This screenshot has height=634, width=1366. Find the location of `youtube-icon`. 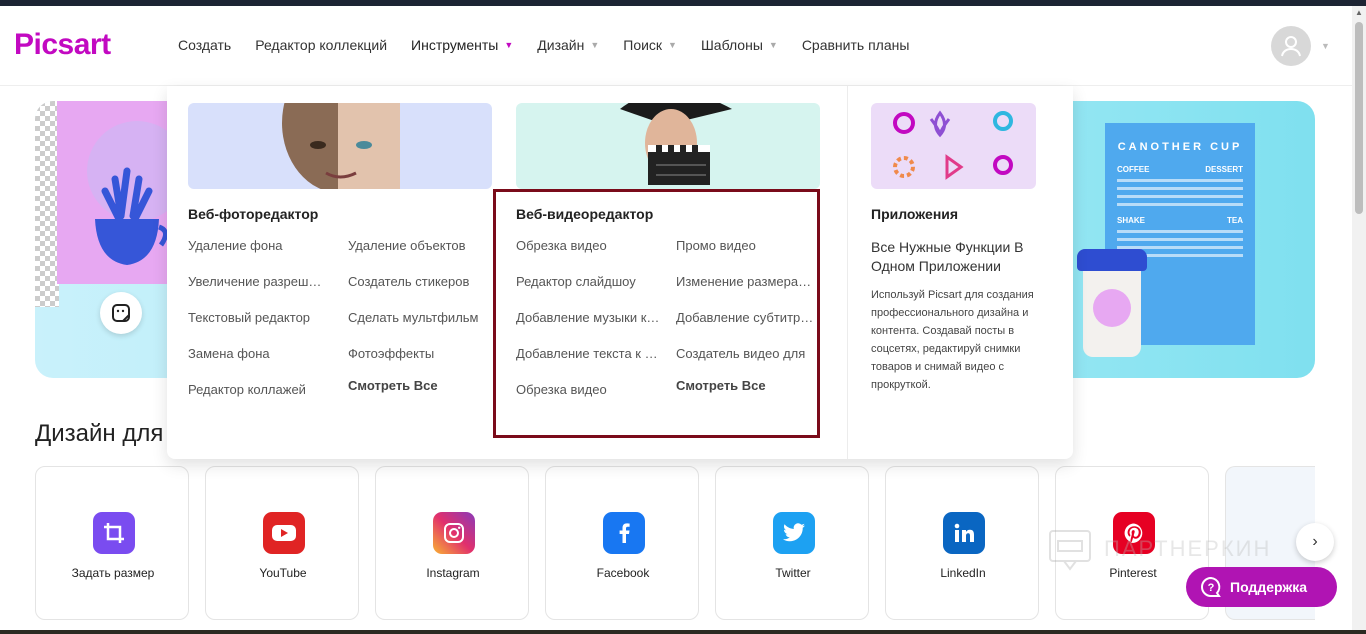

youtube-icon is located at coordinates (284, 533).